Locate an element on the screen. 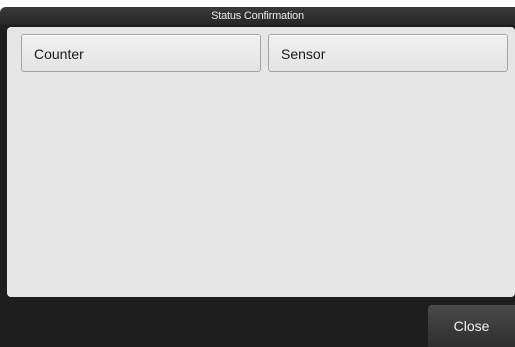 The width and height of the screenshot is (515, 347). window-title: Status Confirmation is located at coordinates (257, 16).